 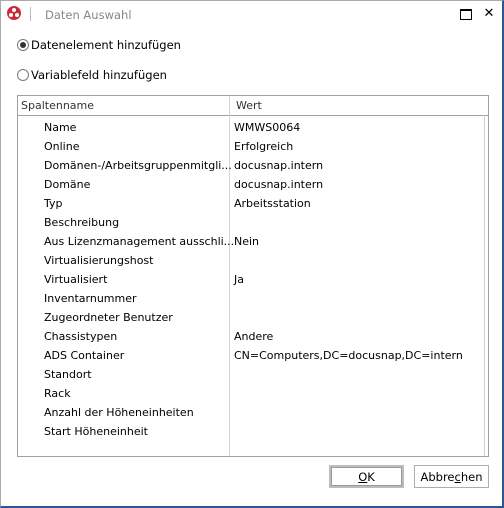 I want to click on cancel-button: Abbre c hen, so click(x=451, y=476).